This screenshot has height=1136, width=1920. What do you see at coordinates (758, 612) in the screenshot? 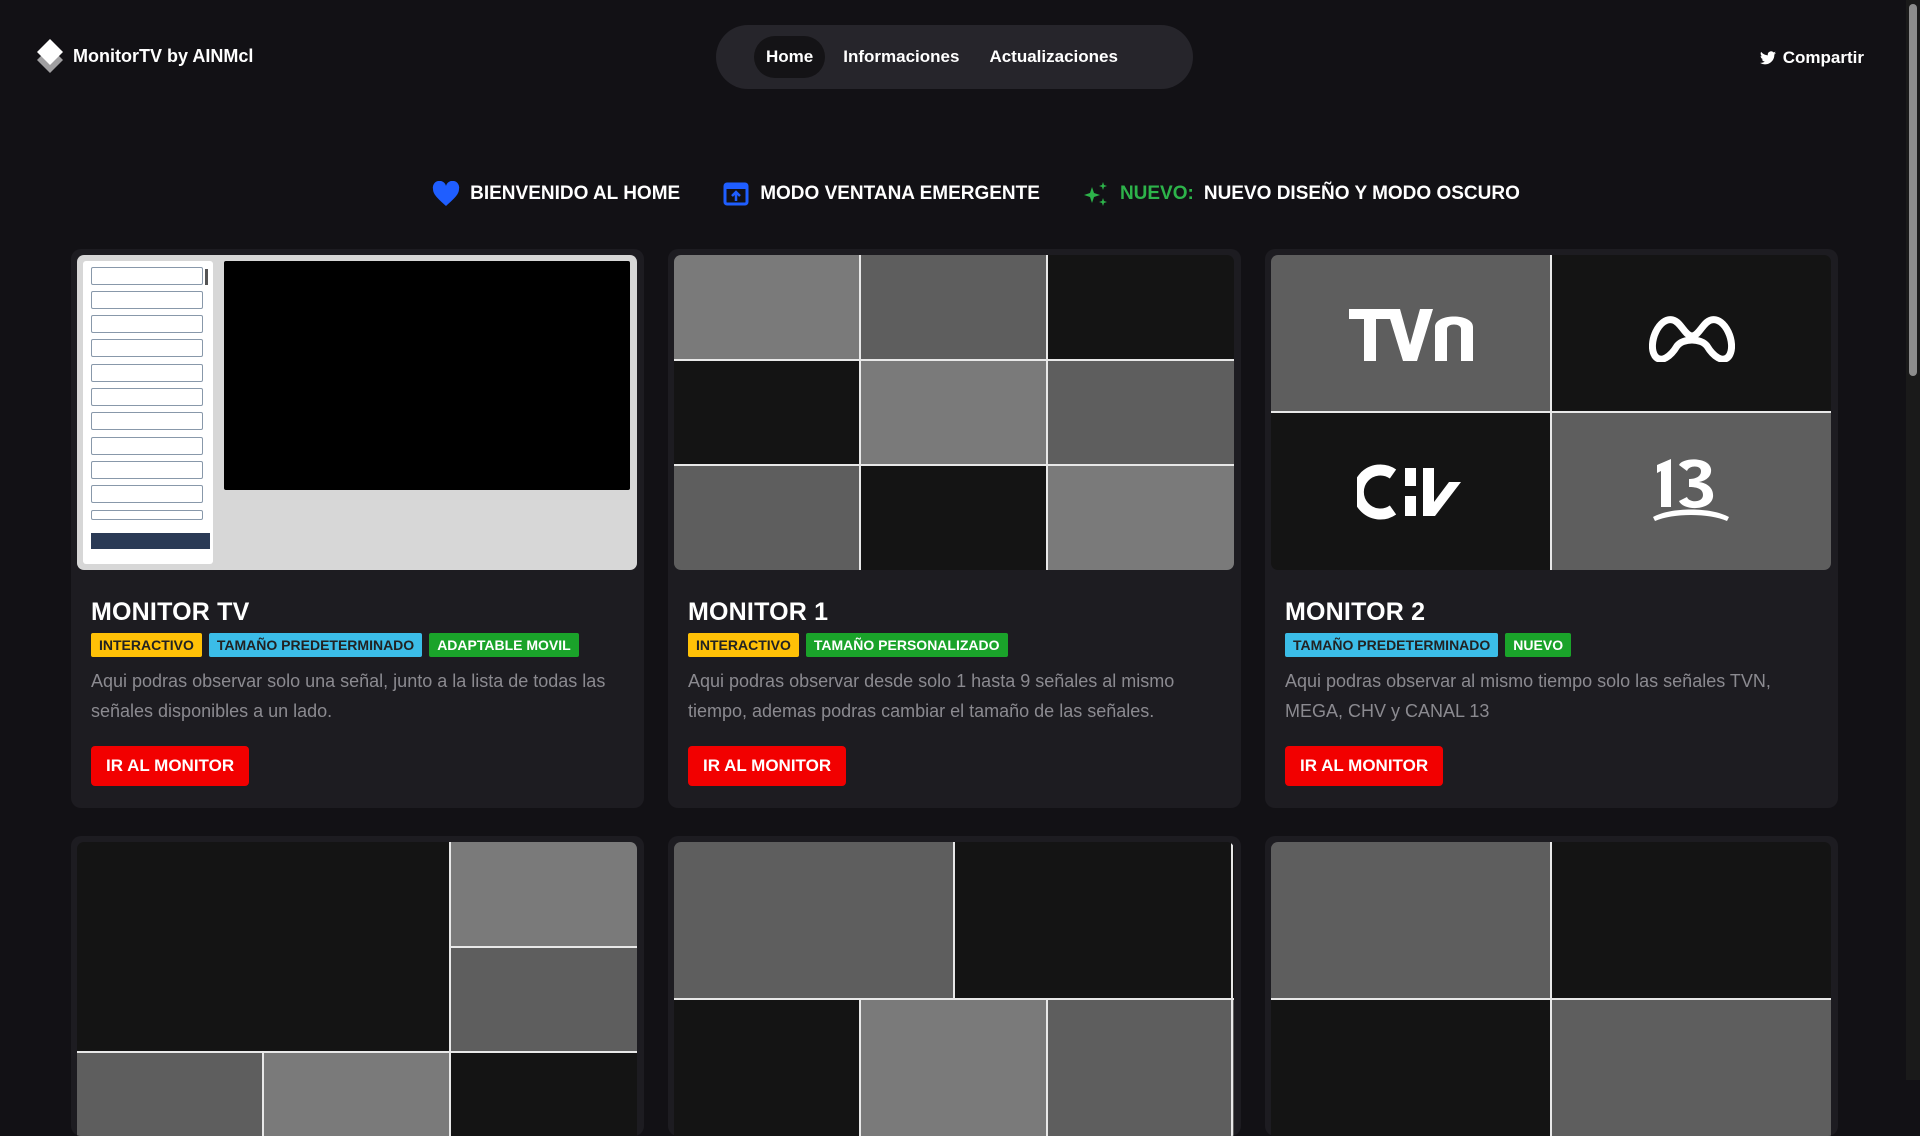
I see `card-title: MONITOR 1` at bounding box center [758, 612].